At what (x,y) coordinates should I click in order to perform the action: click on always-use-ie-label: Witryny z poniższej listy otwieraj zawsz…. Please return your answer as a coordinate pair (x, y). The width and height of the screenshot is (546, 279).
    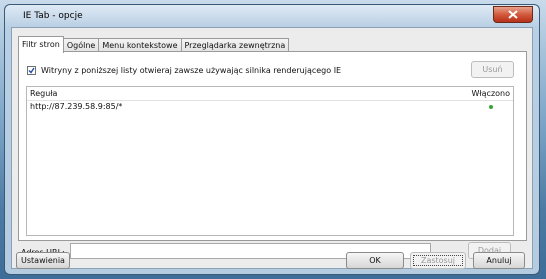
    Looking at the image, I should click on (191, 70).